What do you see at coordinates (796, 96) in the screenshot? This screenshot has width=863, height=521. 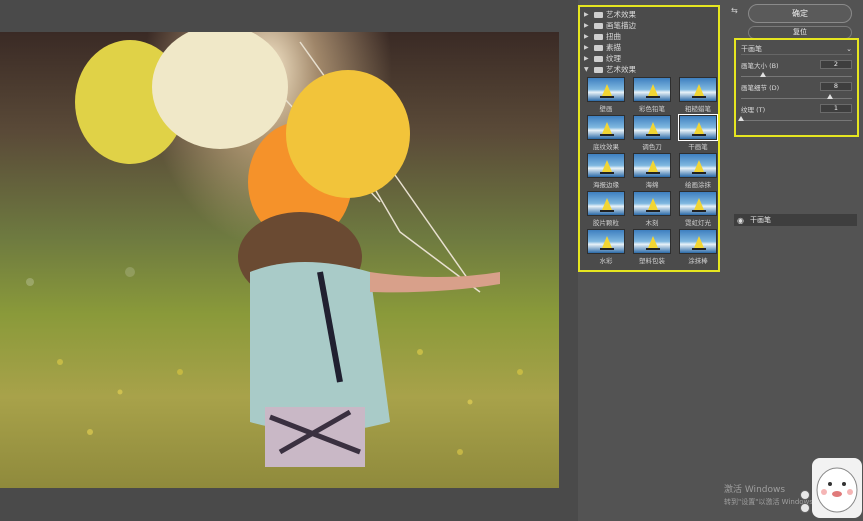 I see `brush-detail-slider` at bounding box center [796, 96].